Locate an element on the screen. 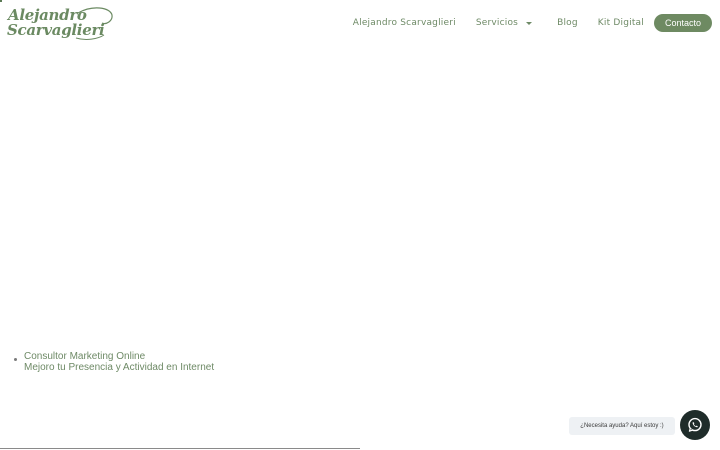 This screenshot has height=450, width=720. nav-item-servicios-label: Servicios is located at coordinates (497, 23).